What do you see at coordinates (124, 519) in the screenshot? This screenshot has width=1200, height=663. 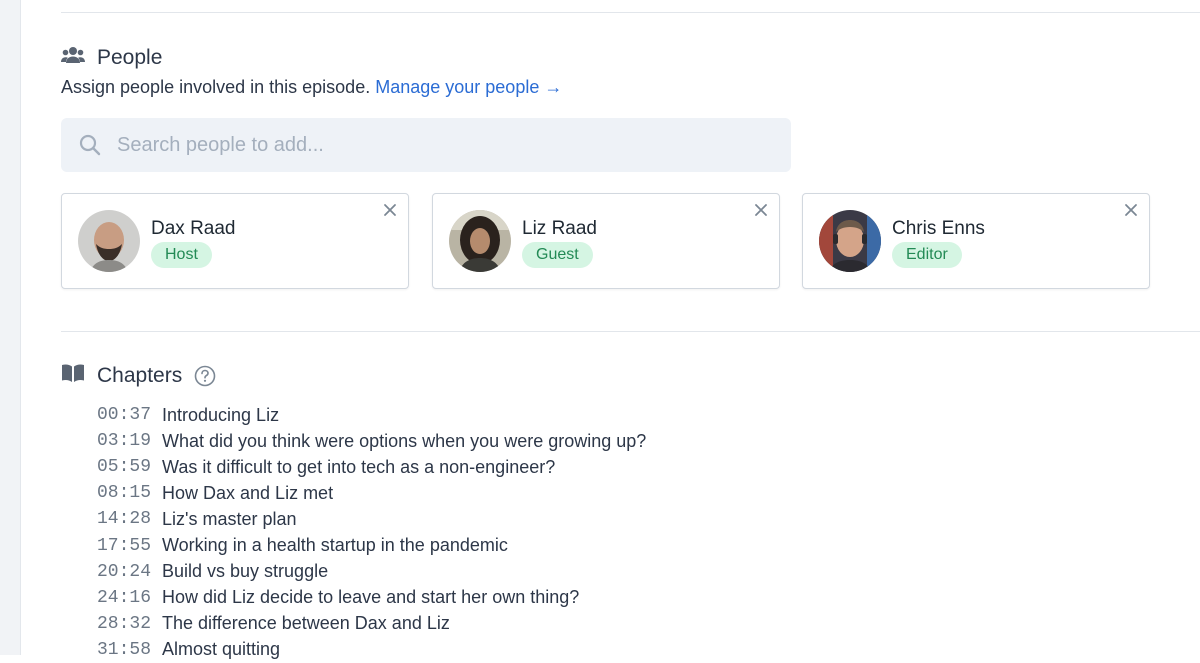 I see `chapter-timestamp: 14:28` at bounding box center [124, 519].